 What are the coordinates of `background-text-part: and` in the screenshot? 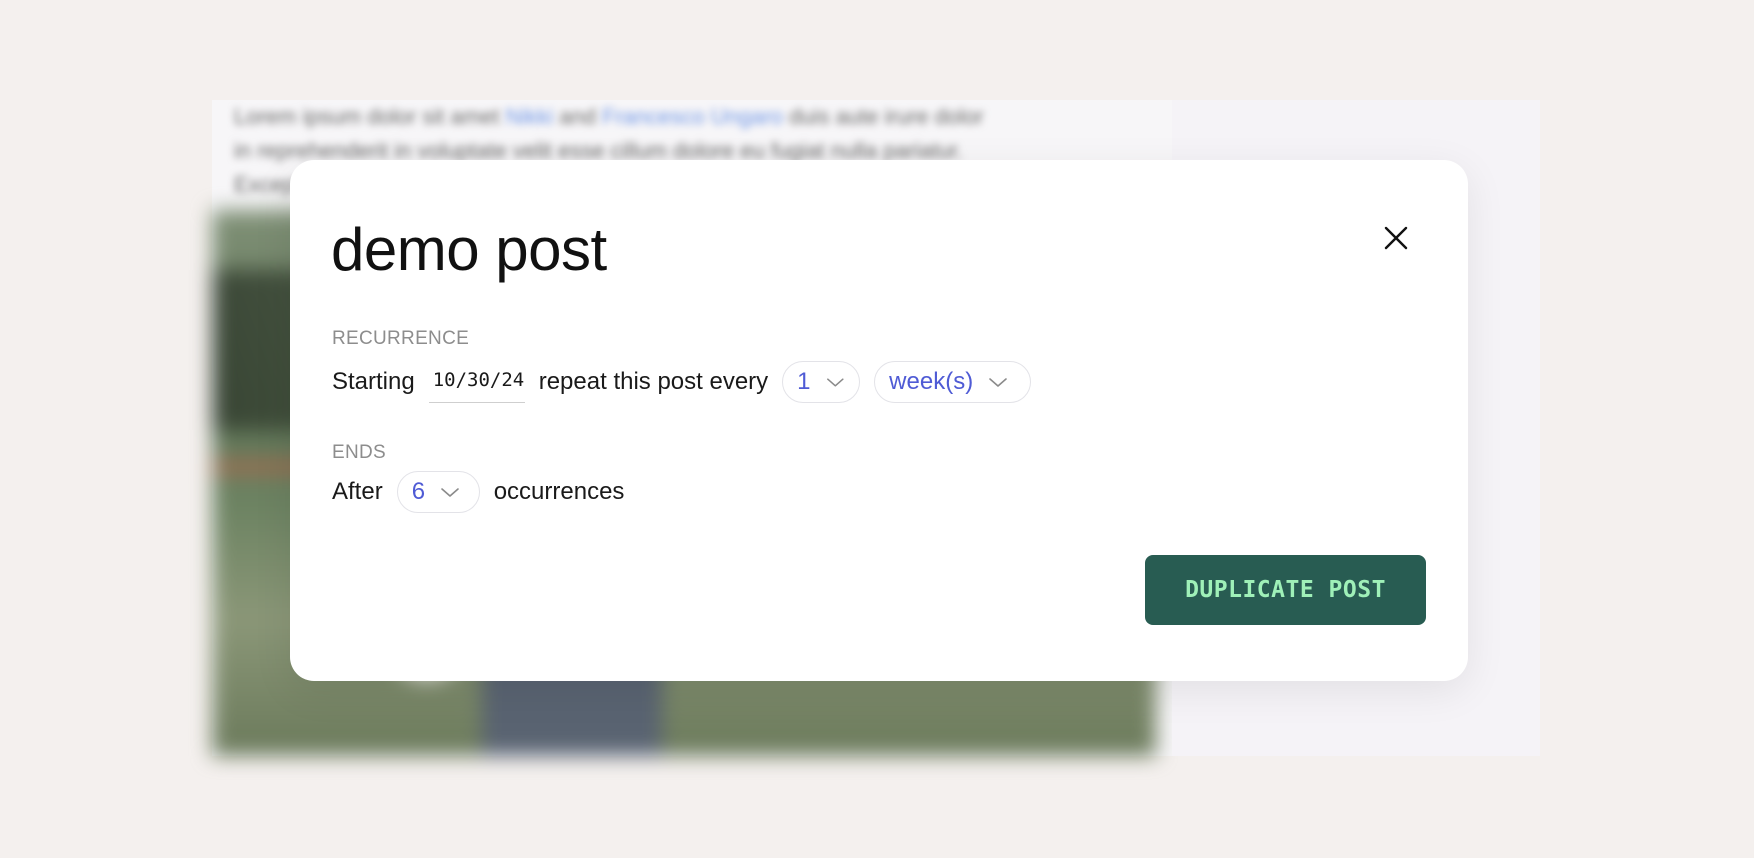 It's located at (578, 116).